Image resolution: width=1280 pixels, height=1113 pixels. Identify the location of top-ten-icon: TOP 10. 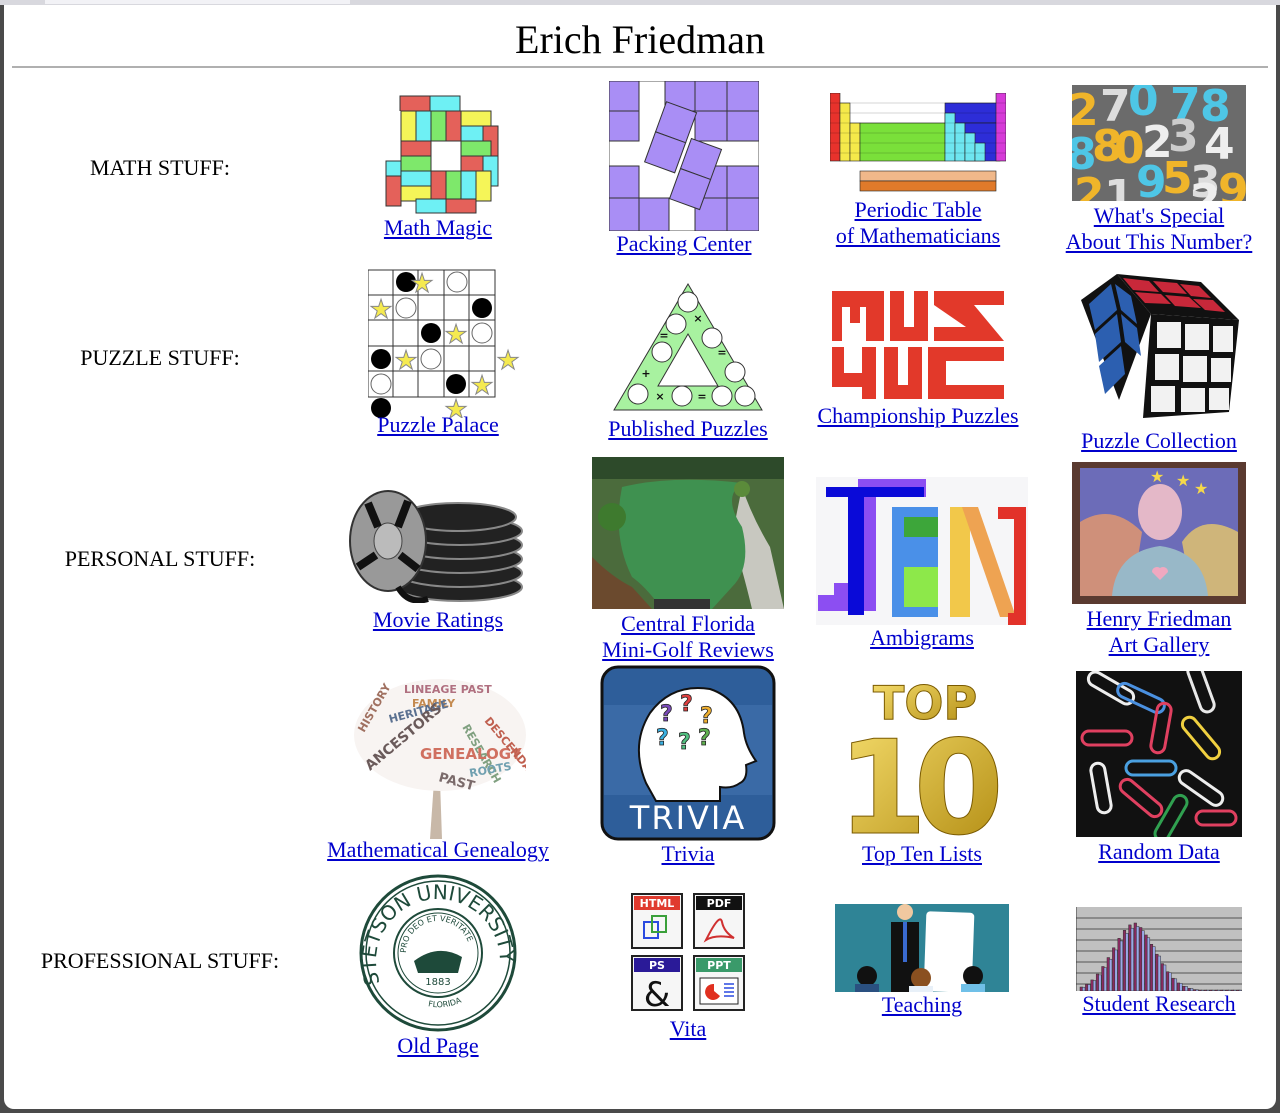
(922, 756).